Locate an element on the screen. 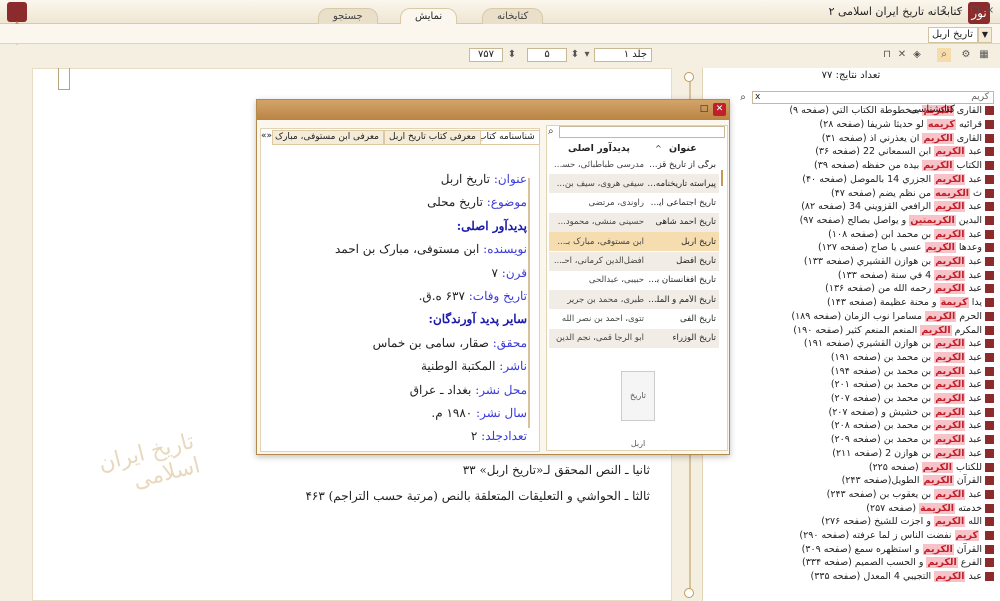 This screenshot has height=601, width=1000. result-item: يدا كريمة و محنة عظيمة (صفحه ۱۴۳) is located at coordinates (910, 303).